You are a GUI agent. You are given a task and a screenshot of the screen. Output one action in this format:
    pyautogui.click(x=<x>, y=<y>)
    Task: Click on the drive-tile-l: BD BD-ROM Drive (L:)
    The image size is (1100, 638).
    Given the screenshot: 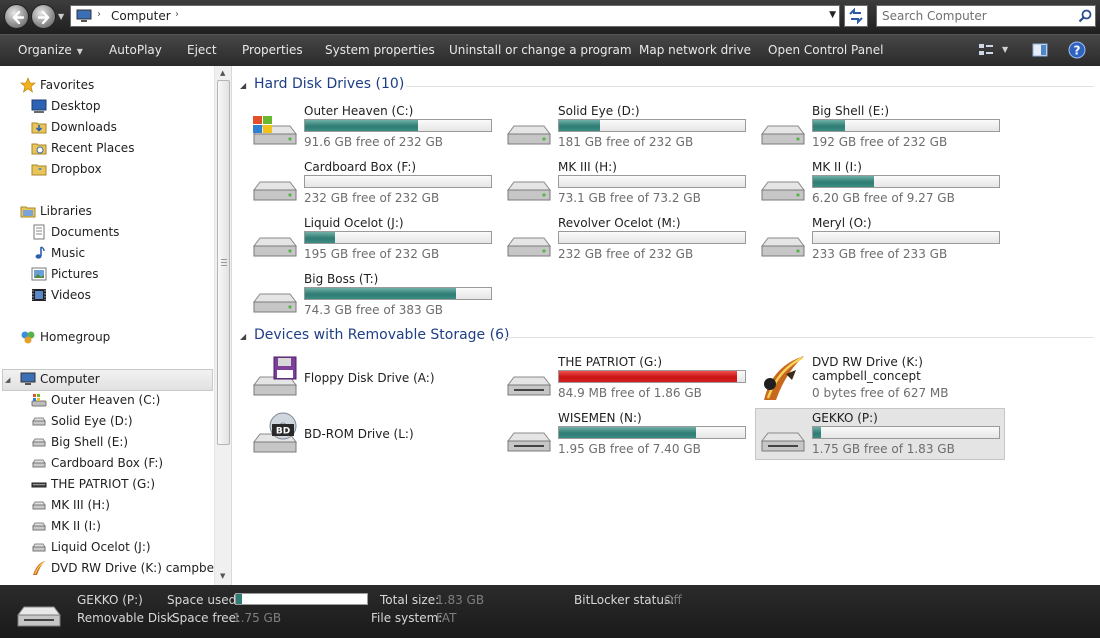 What is the action you would take?
    pyautogui.click(x=373, y=435)
    